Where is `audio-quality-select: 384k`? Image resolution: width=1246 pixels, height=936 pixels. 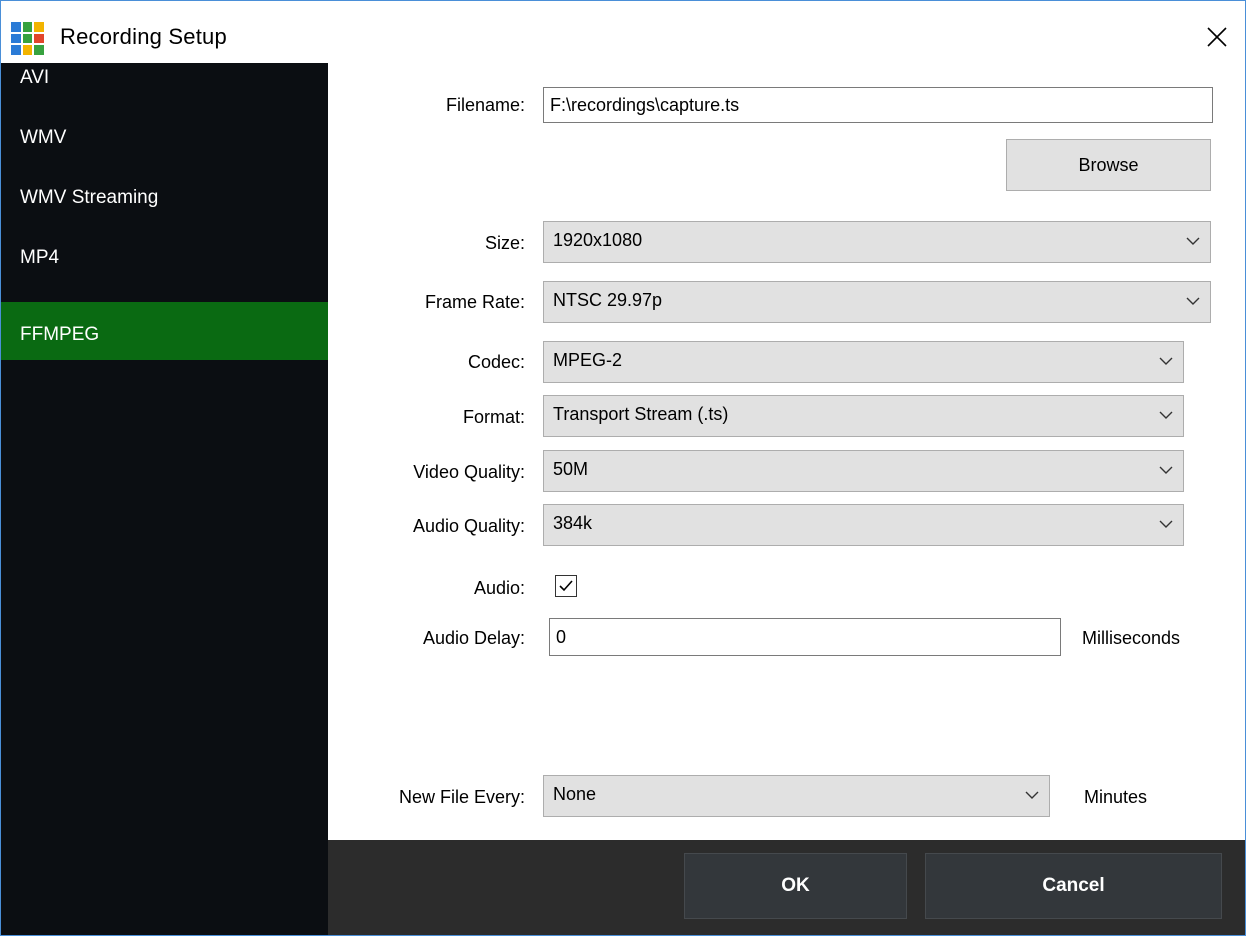
audio-quality-select: 384k is located at coordinates (863, 525).